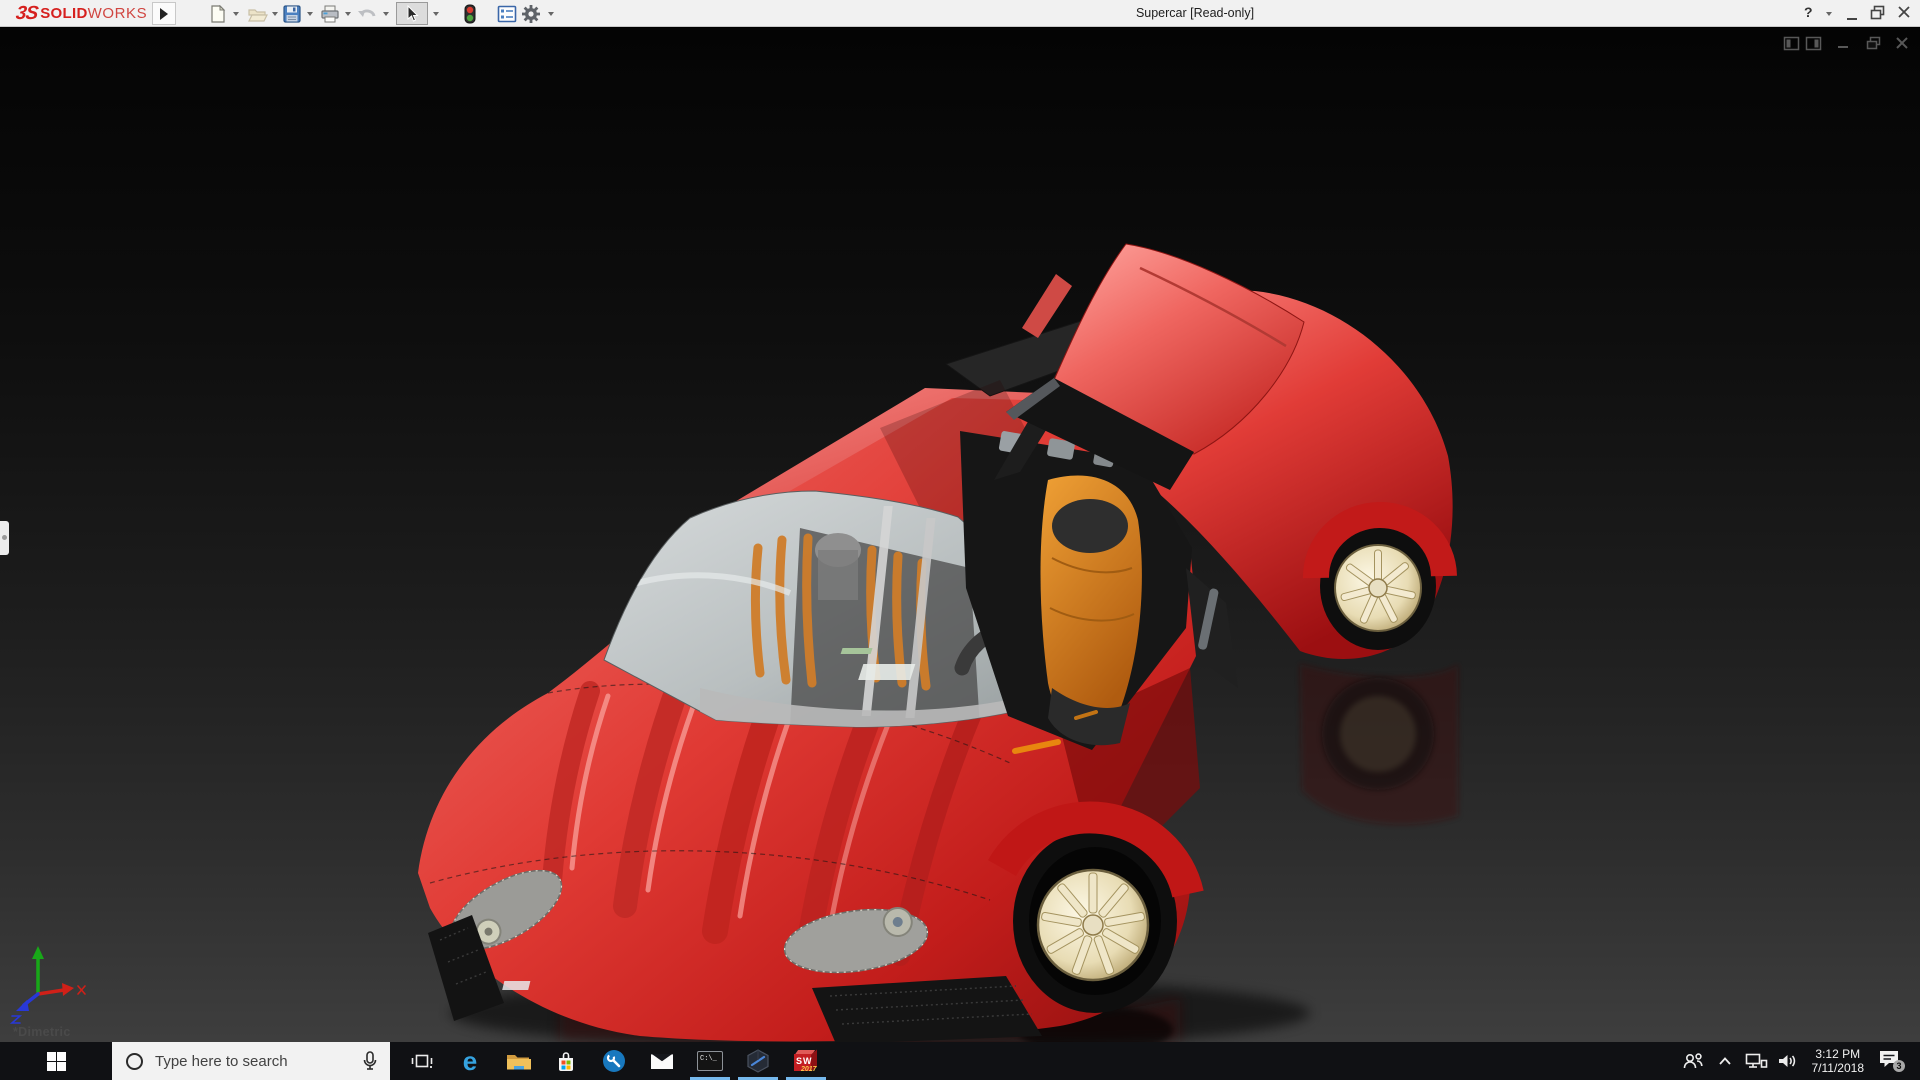 Image resolution: width=1920 pixels, height=1080 pixels. I want to click on taskbar-explorer-button, so click(518, 1061).